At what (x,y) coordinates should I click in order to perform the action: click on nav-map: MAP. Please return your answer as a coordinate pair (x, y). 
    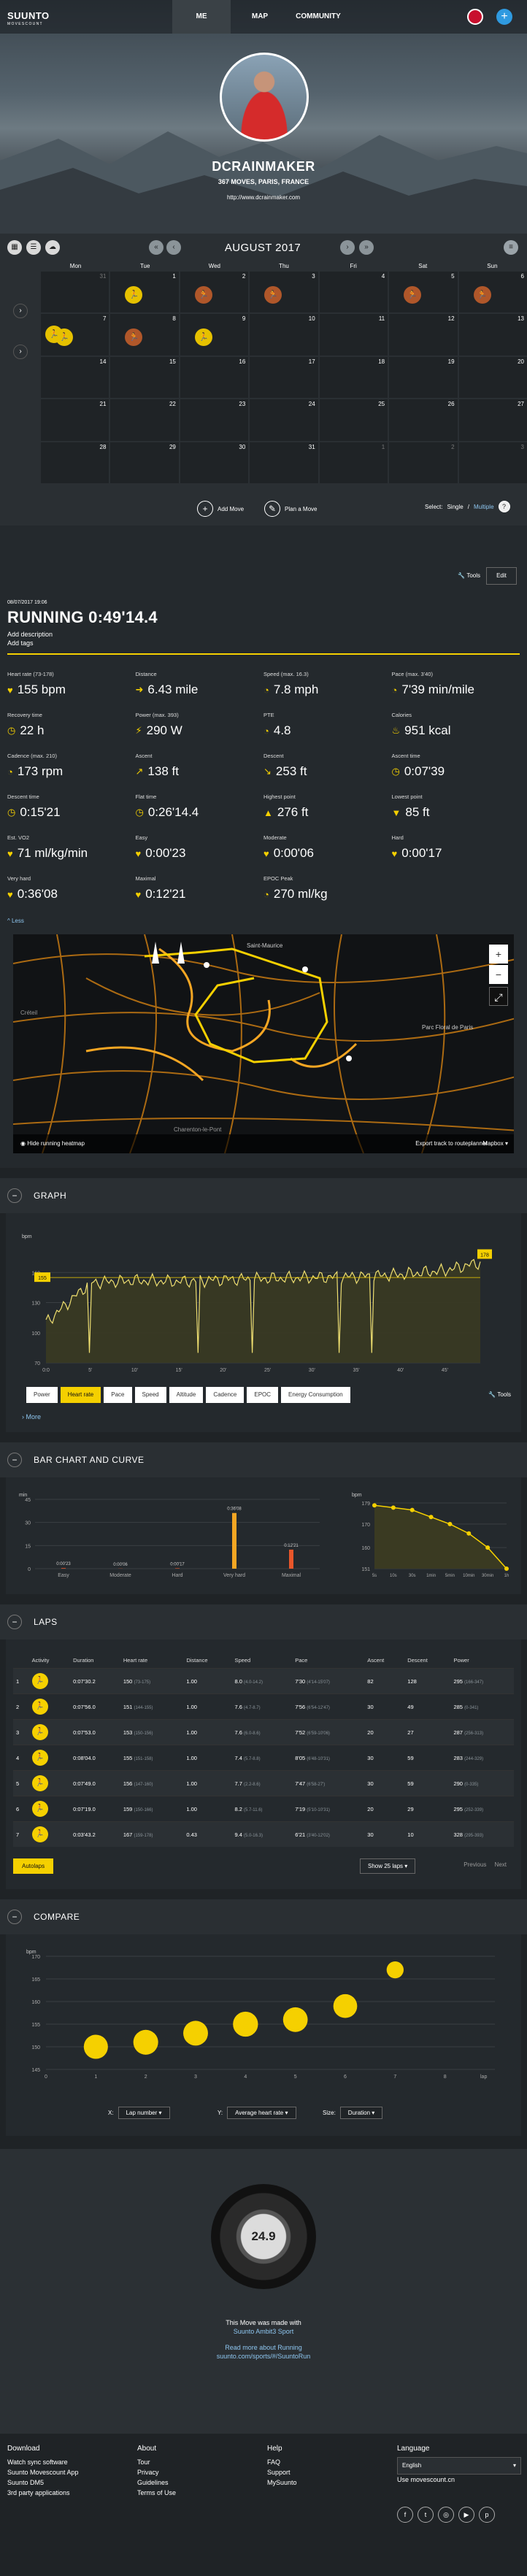
    Looking at the image, I should click on (260, 17).